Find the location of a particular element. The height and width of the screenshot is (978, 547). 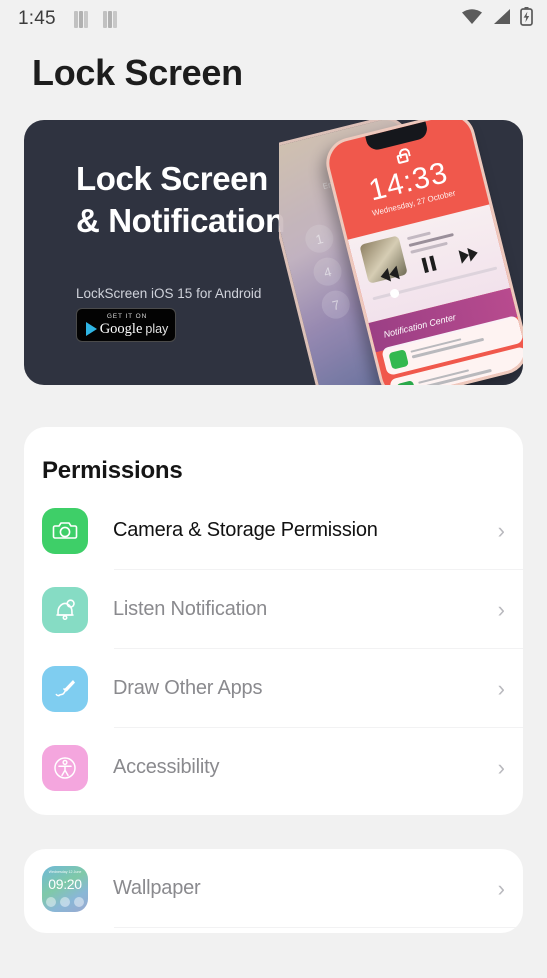

status-bar-time: 1:45 is located at coordinates (37, 18).